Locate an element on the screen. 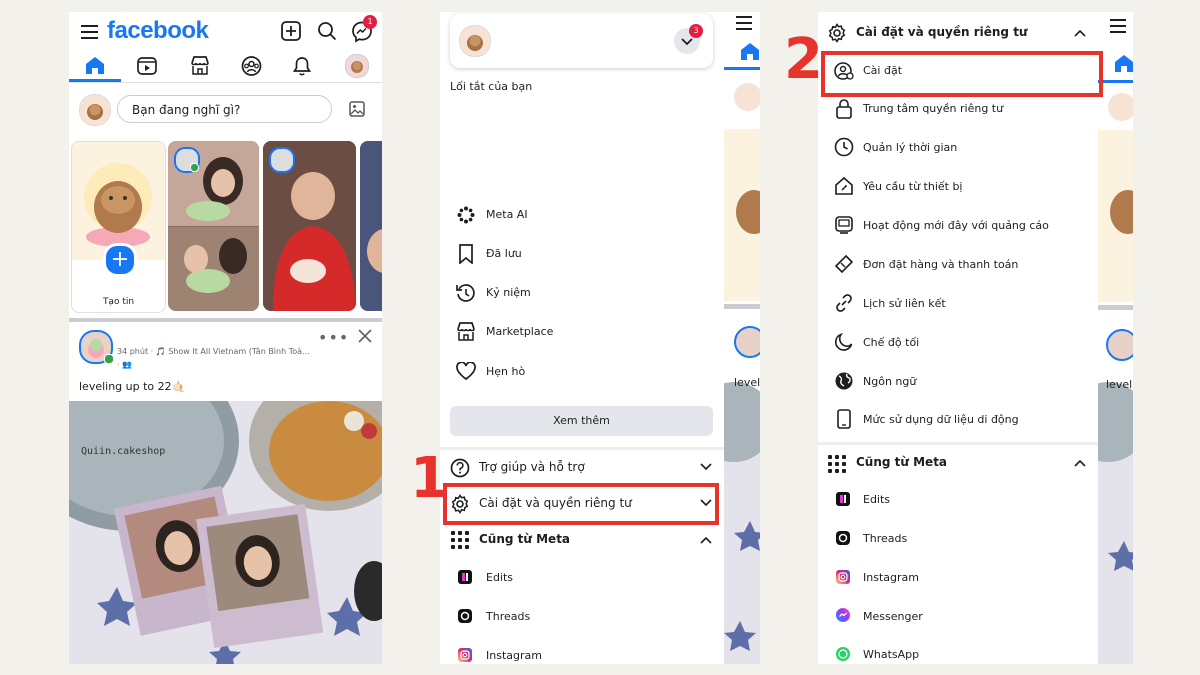 This screenshot has height=675, width=1200. item-mobile-data: Mức sử dụng dữ liệu di động is located at coordinates (941, 419).